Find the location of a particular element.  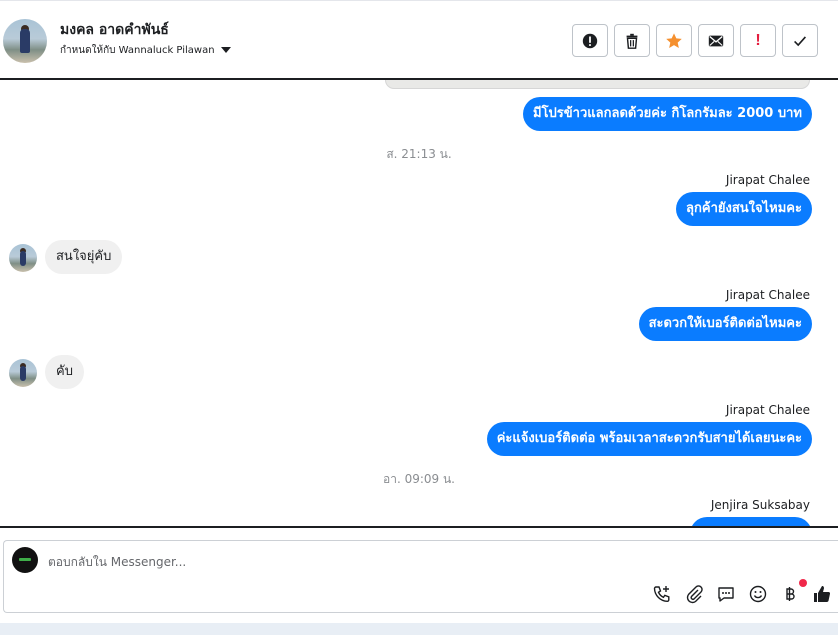

notification-dot is located at coordinates (803, 583).